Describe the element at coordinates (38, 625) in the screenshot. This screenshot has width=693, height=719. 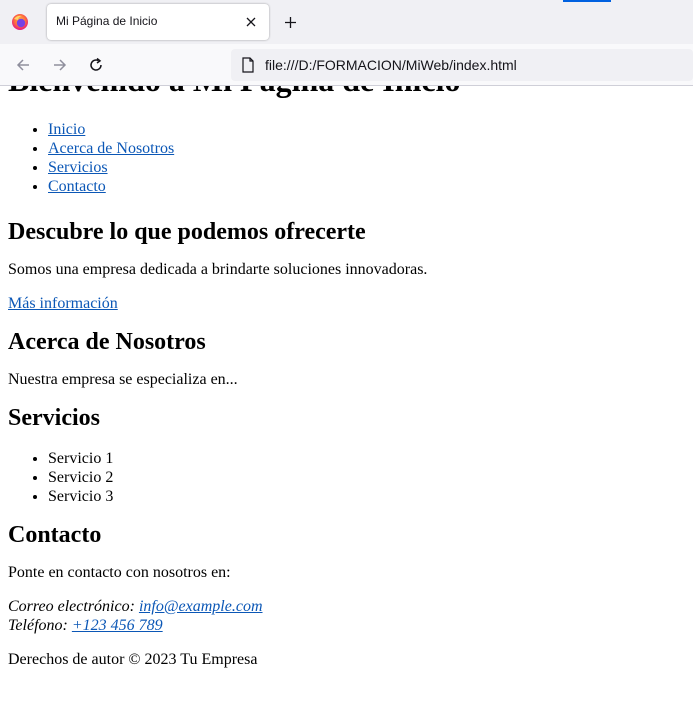
I see `phone-label: Teléfono:` at that location.